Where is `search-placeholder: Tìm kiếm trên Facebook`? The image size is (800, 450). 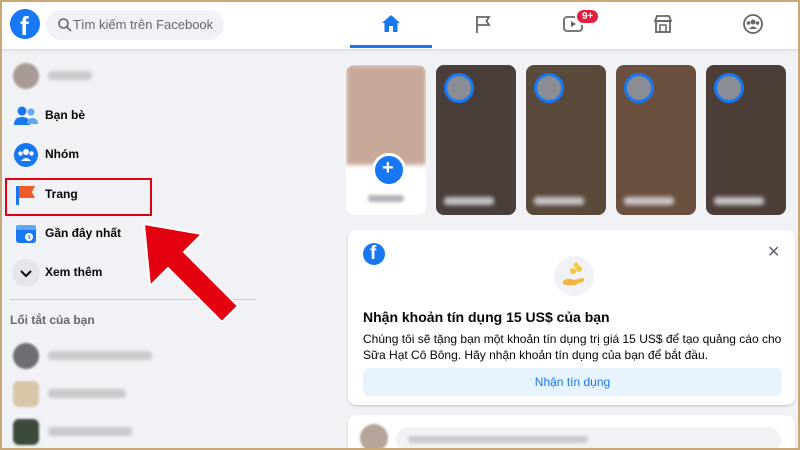 search-placeholder: Tìm kiếm trên Facebook is located at coordinates (143, 24).